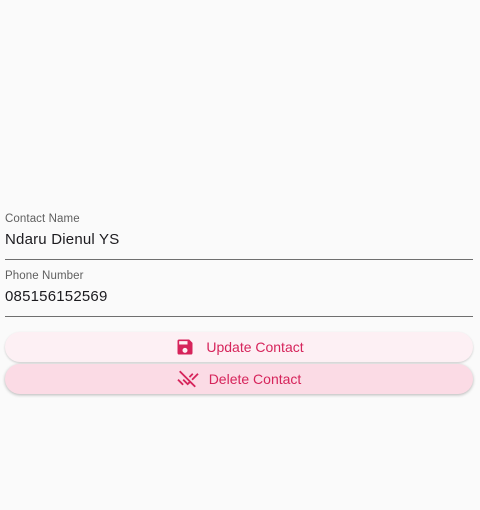 This screenshot has width=480, height=510. I want to click on delete-contact-button: Delete Contact, so click(239, 379).